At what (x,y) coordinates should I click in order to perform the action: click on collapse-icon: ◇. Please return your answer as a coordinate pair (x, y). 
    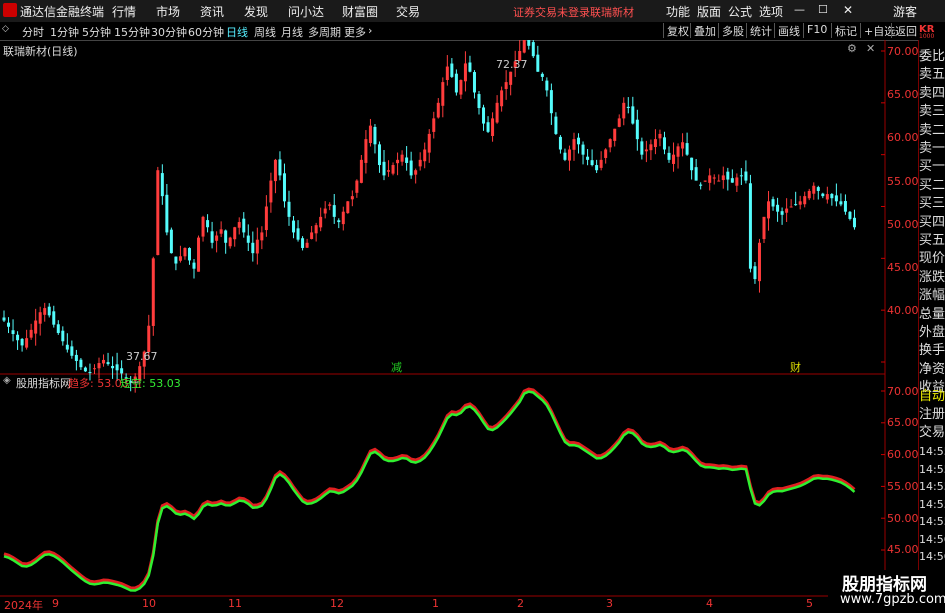
    Looking at the image, I should click on (5, 29).